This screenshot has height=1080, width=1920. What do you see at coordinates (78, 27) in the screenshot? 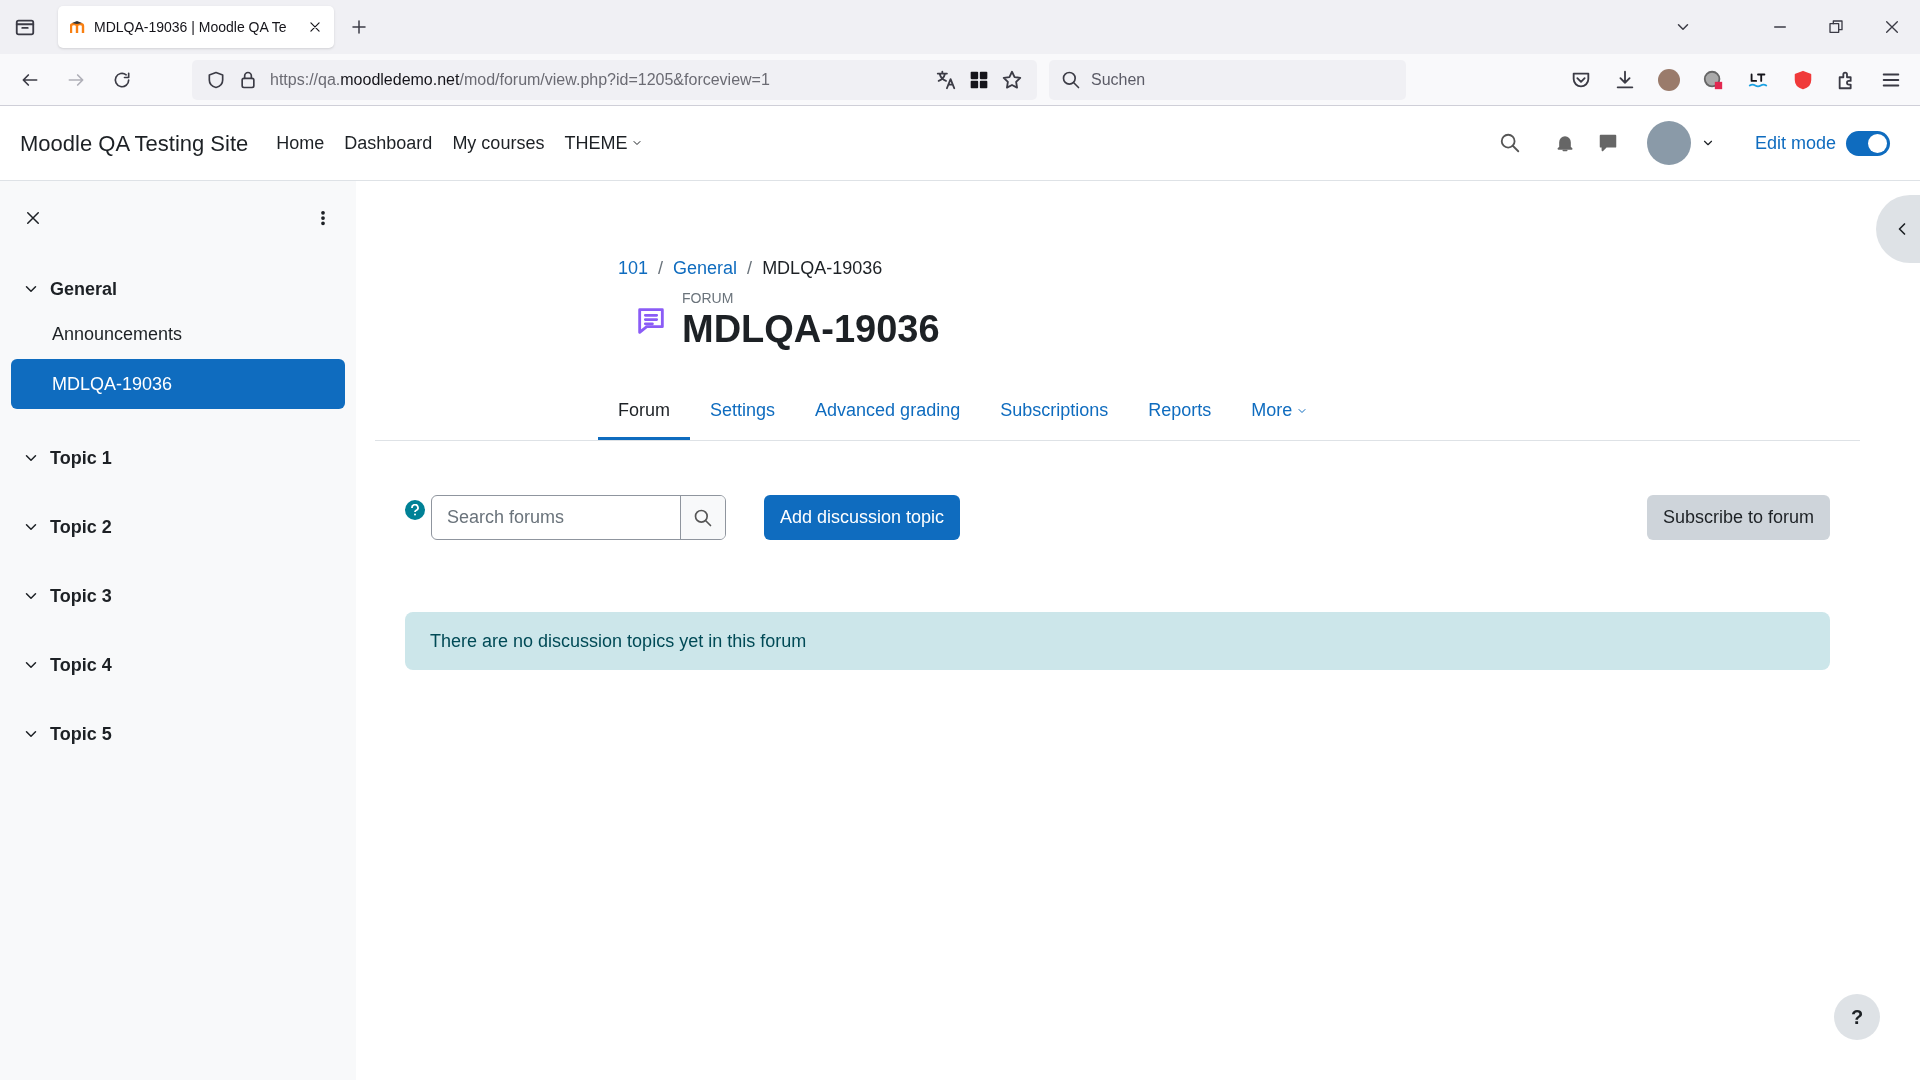
I see `moodle-logo-icon` at bounding box center [78, 27].